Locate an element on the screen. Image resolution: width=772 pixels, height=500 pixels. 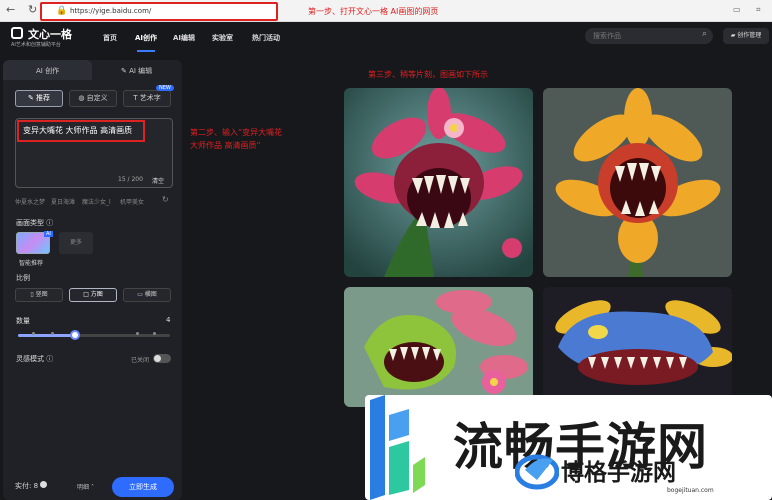
ratio-portrait: ▯ 竖图 is located at coordinates (39, 295).